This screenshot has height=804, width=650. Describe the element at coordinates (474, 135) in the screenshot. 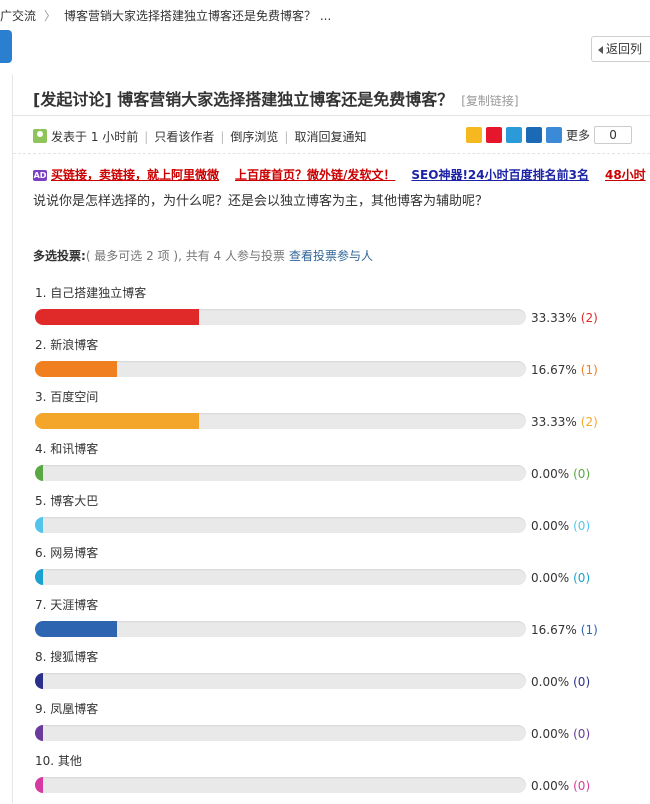

I see `qzone-icon` at that location.